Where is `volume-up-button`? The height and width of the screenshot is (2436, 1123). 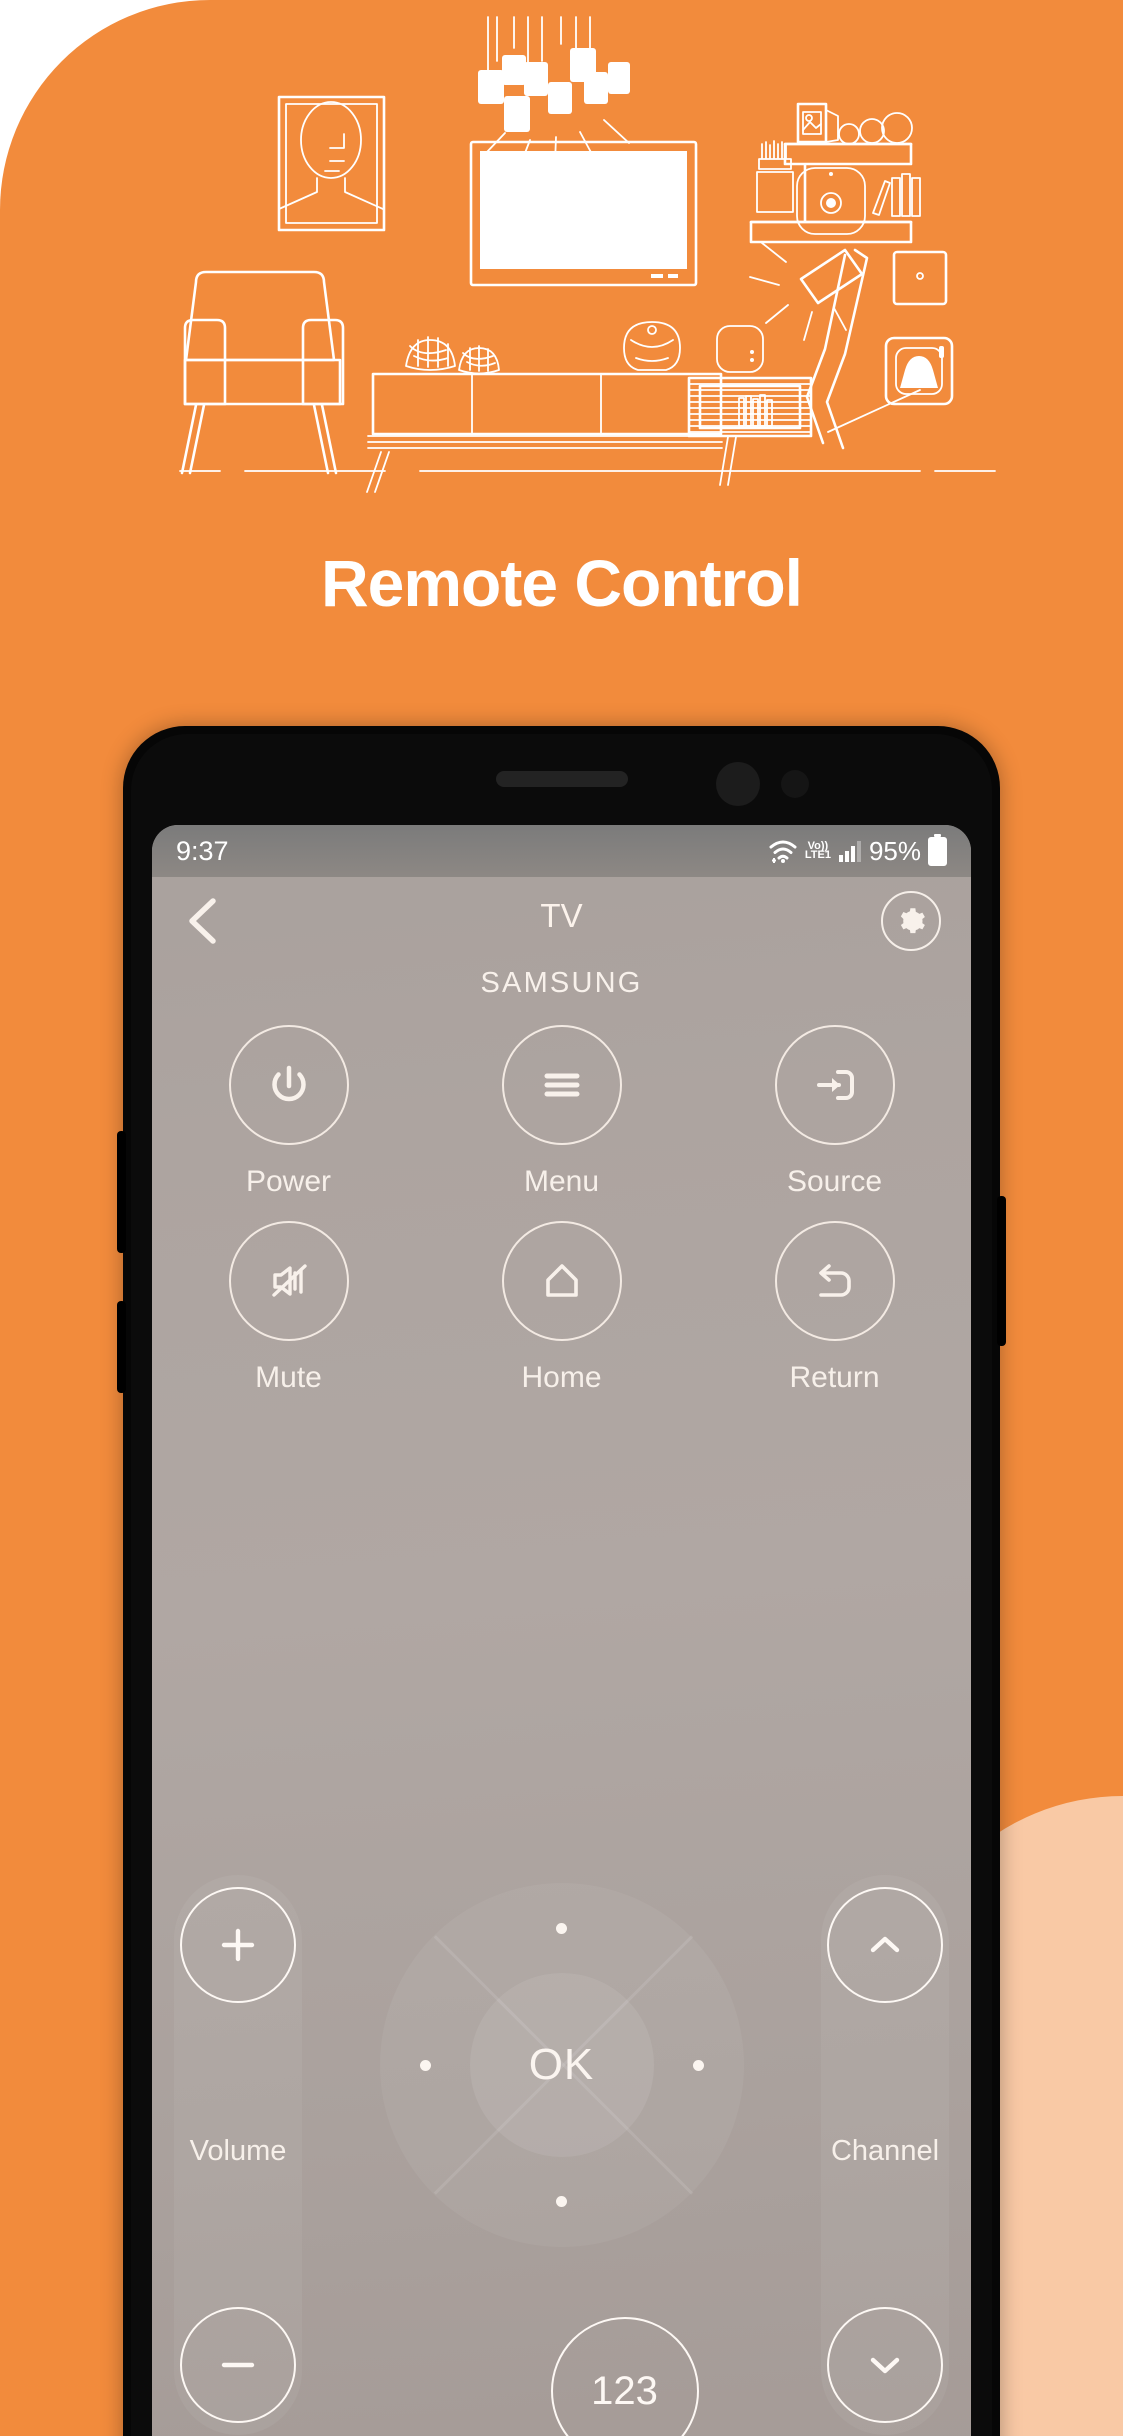
volume-up-button is located at coordinates (238, 1945).